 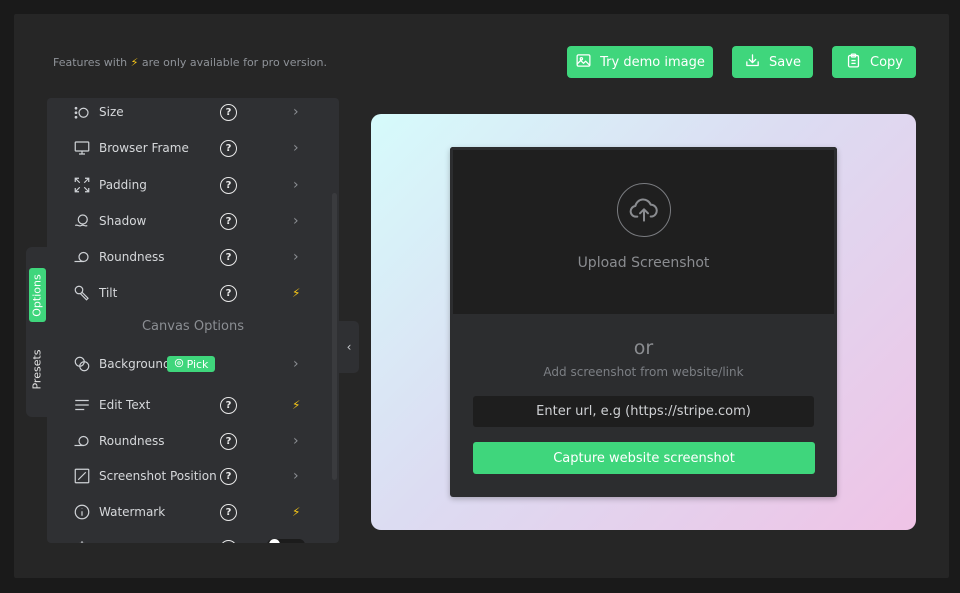 I want to click on pick-badge: Pick, so click(x=191, y=364).